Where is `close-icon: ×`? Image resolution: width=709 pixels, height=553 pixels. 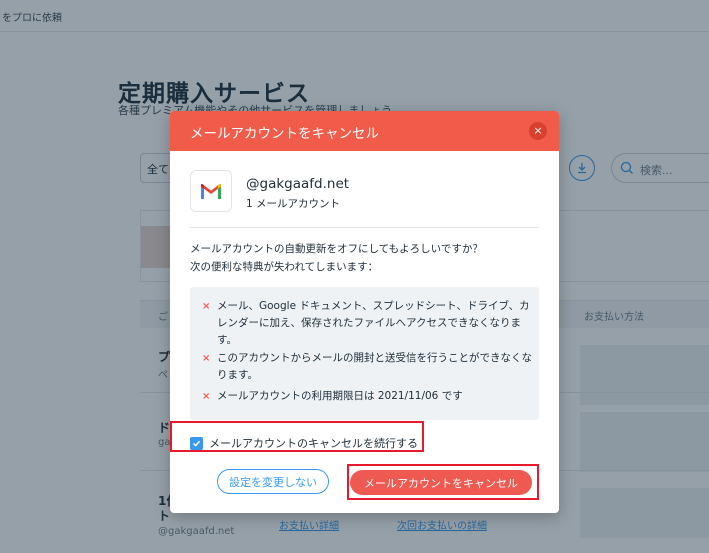
close-icon: × is located at coordinates (538, 130).